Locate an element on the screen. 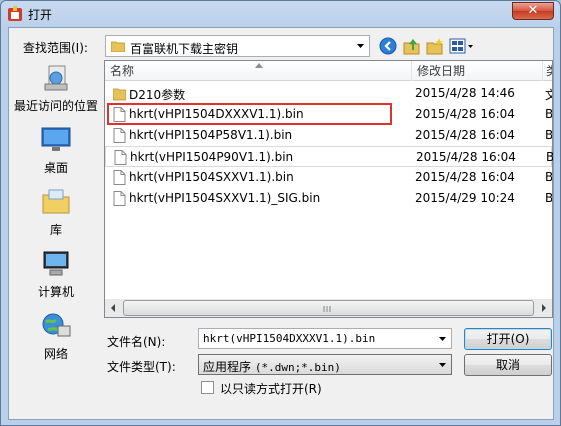 This screenshot has height=426, width=561. look-in-dropdown: 百富联机下载主密钥 is located at coordinates (237, 46).